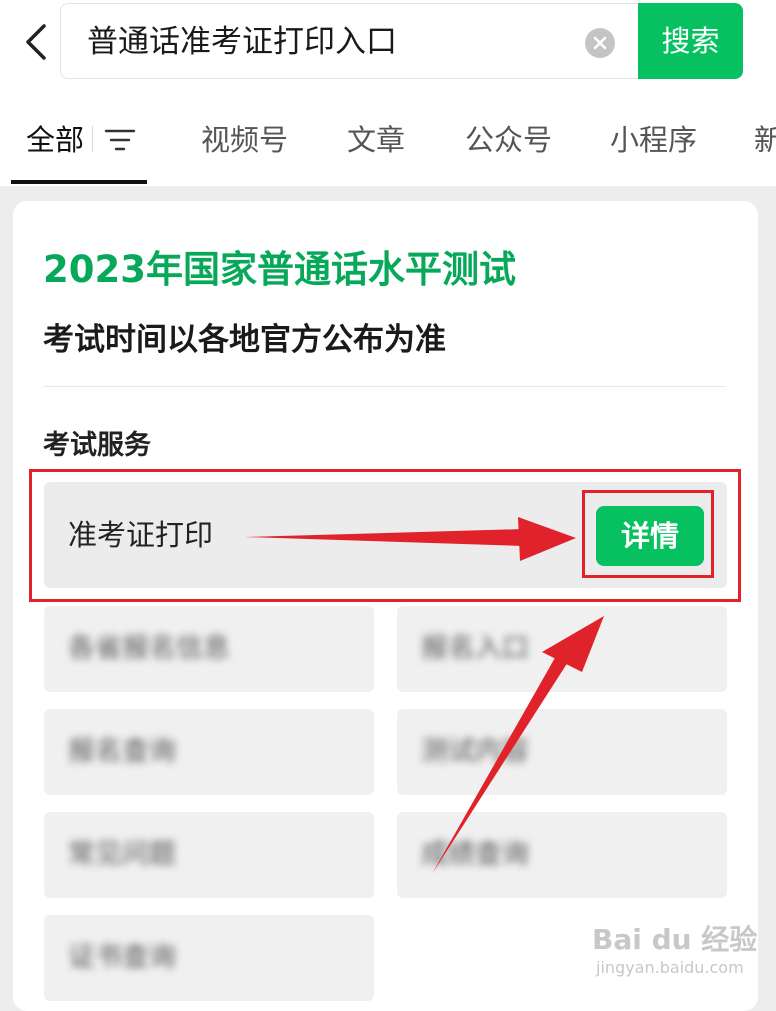 This screenshot has width=776, height=1011. What do you see at coordinates (653, 140) in the screenshot?
I see `tab-mini-programs: 小程序` at bounding box center [653, 140].